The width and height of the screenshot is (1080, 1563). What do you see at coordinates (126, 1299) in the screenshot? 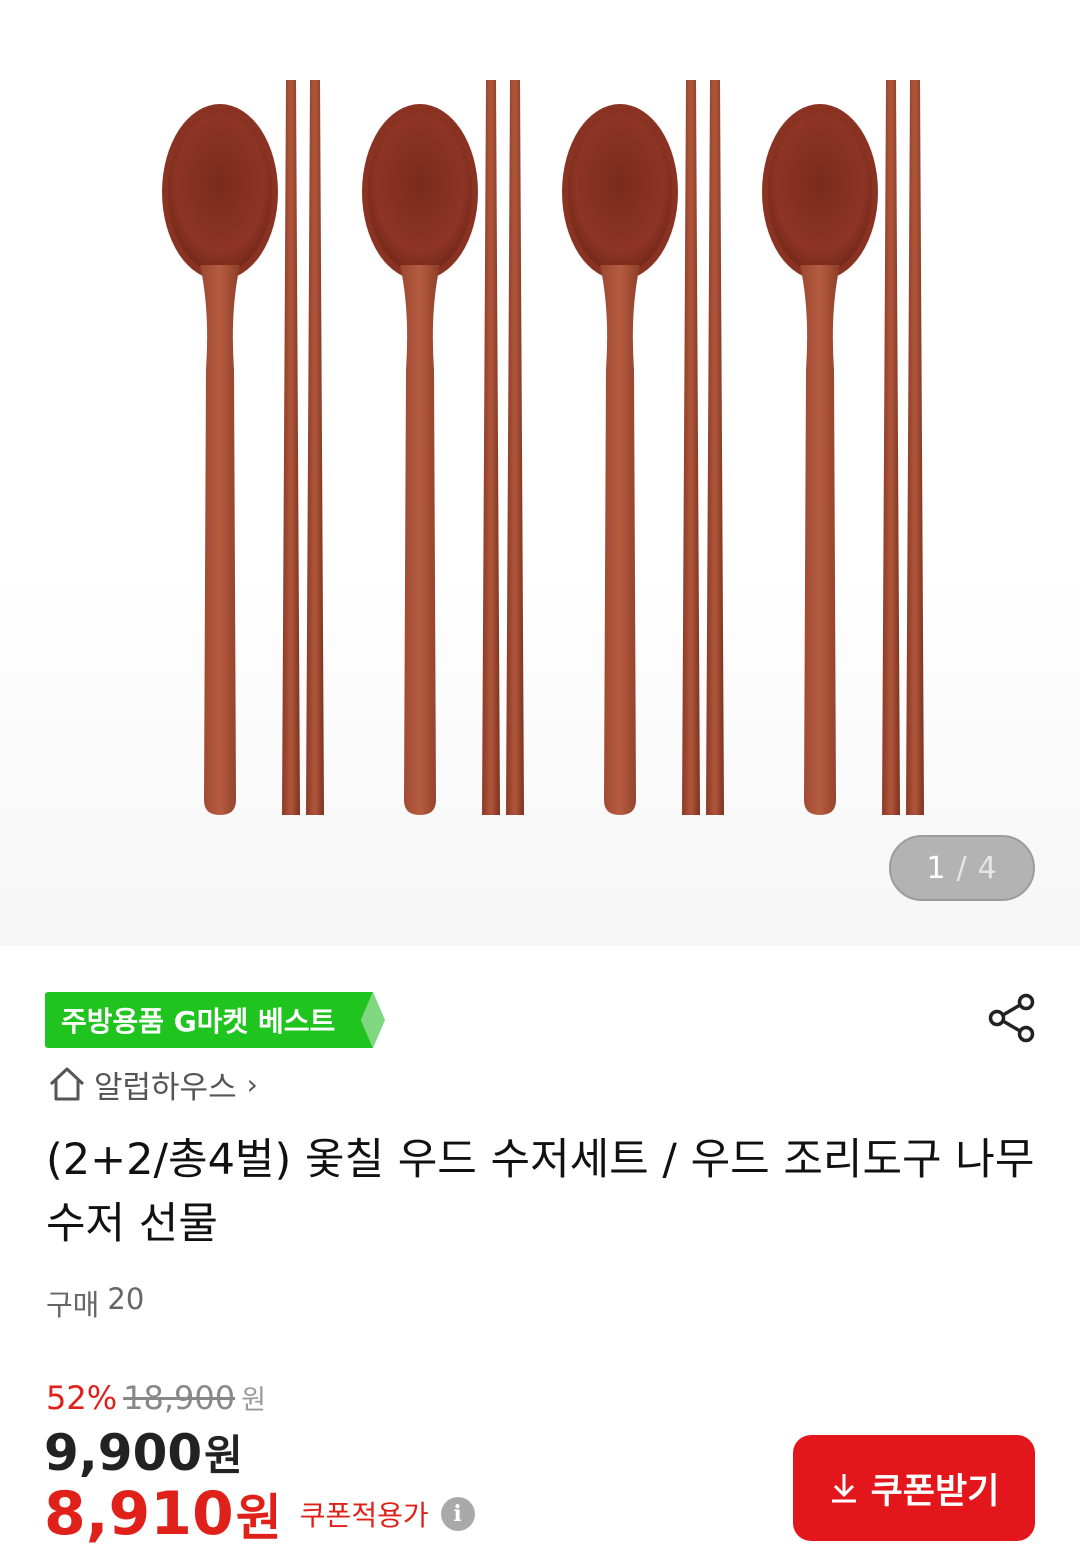
I see `purchase-number: 20` at bounding box center [126, 1299].